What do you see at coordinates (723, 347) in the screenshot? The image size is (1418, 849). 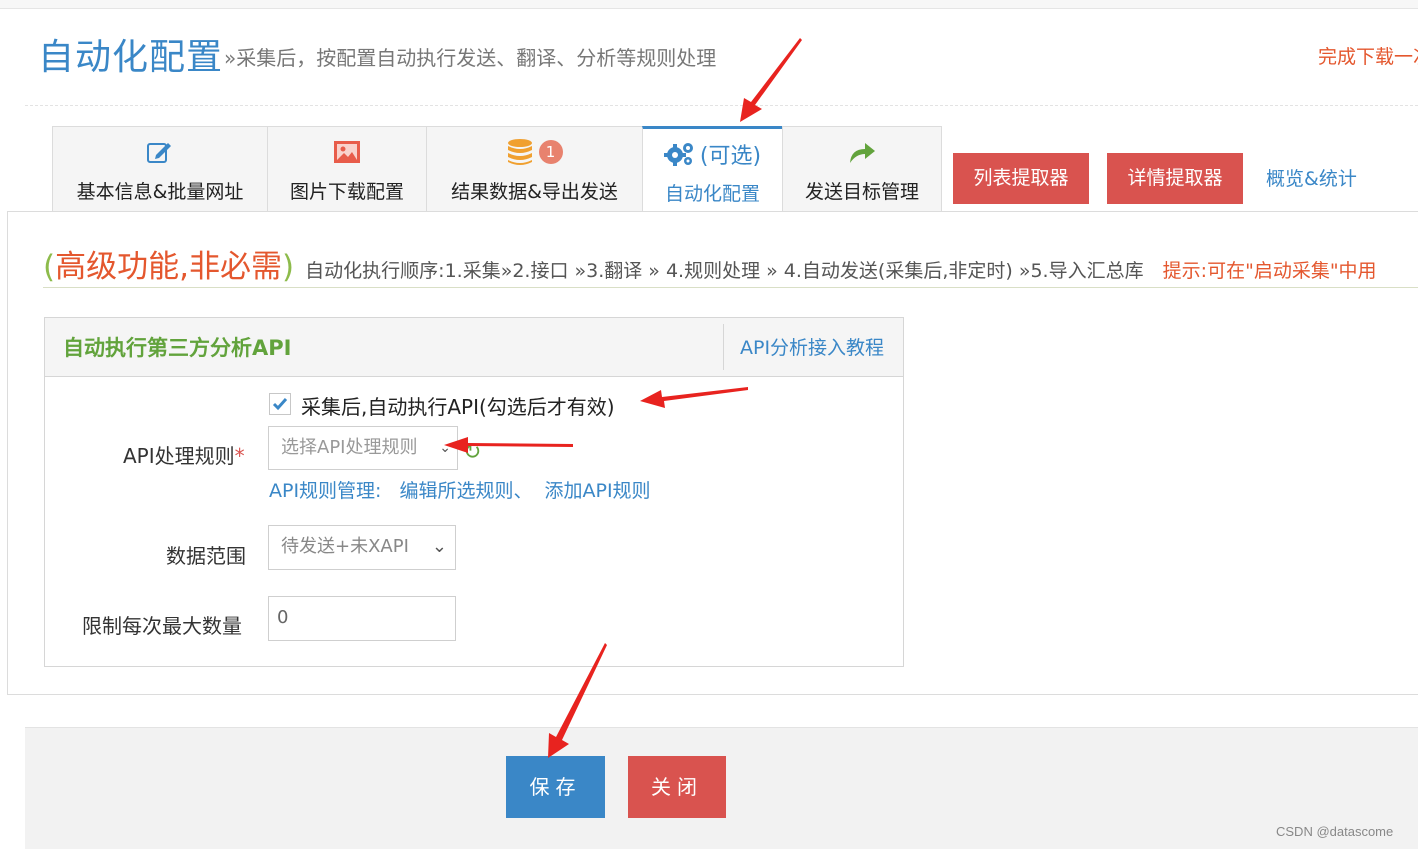 I see `panel-header-divider` at bounding box center [723, 347].